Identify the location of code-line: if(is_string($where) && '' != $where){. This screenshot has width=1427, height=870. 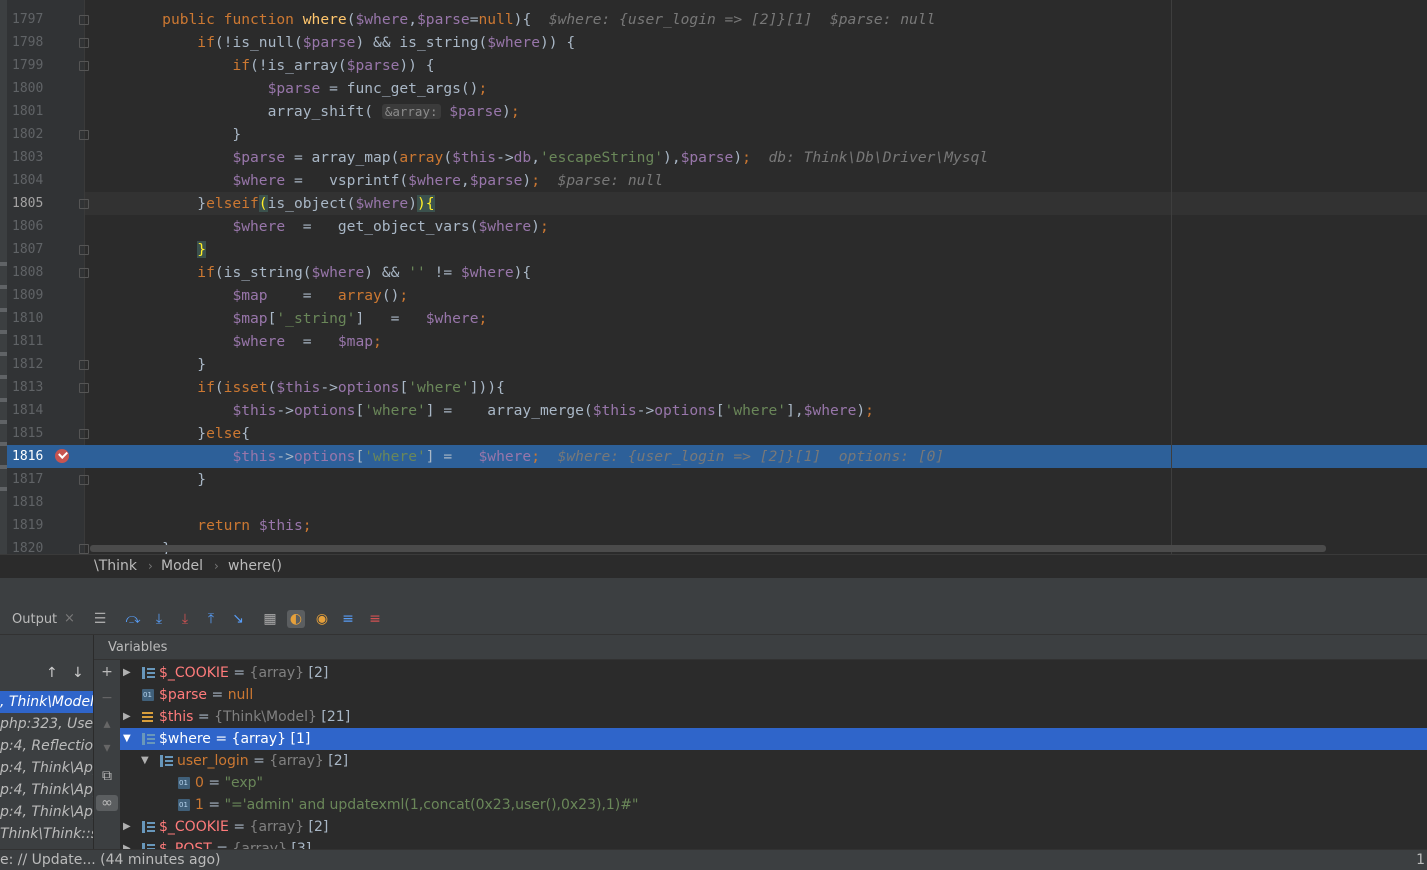
(756, 272).